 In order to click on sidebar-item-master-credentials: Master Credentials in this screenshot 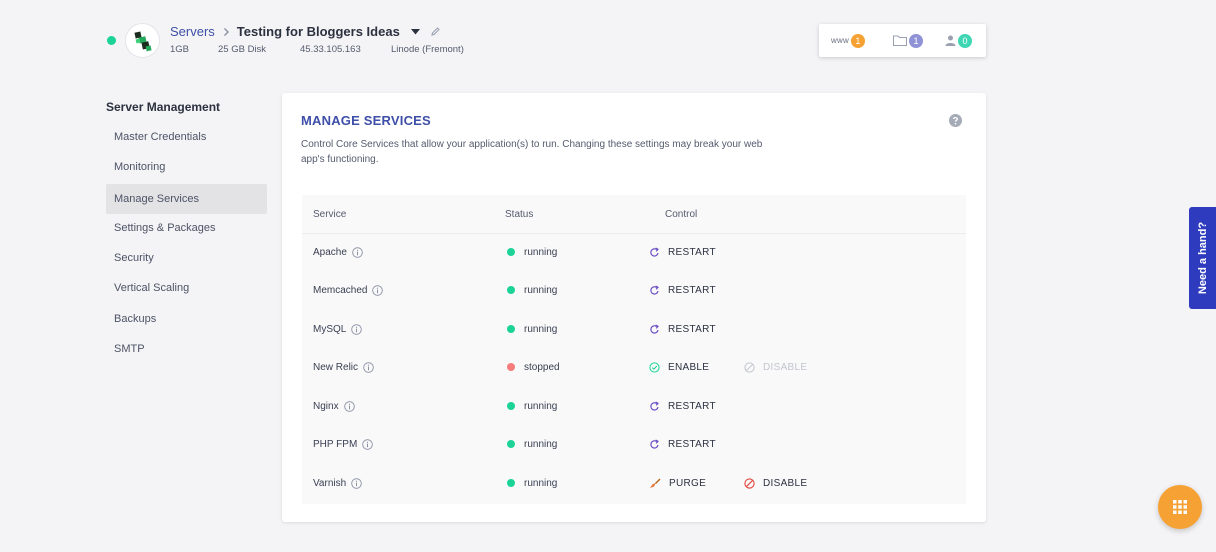, I will do `click(186, 137)`.